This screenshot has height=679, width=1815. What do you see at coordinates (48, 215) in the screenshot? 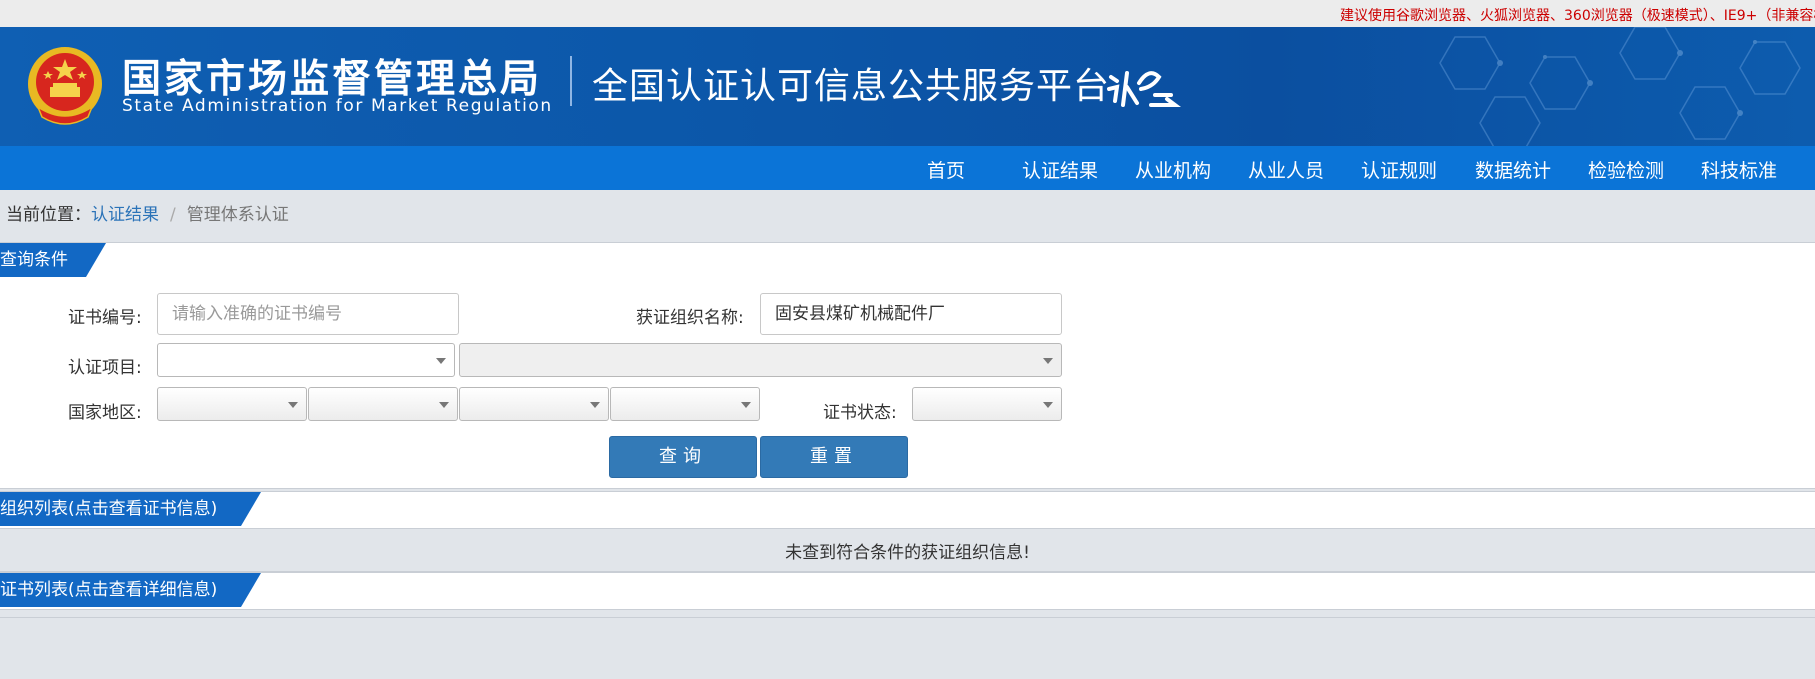
I see `breadcrumb-prefix: 当前位置：` at bounding box center [48, 215].